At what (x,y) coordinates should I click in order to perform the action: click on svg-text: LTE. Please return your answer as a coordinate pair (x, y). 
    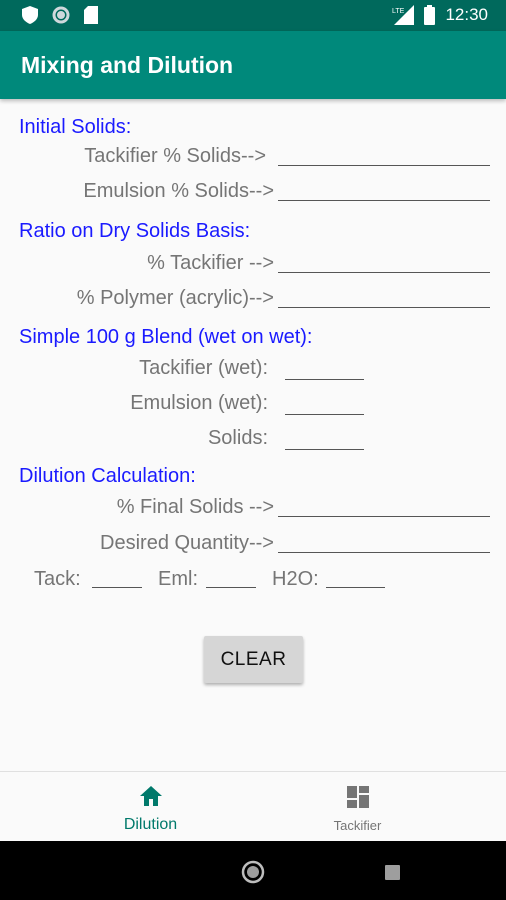
    Looking at the image, I should click on (398, 11).